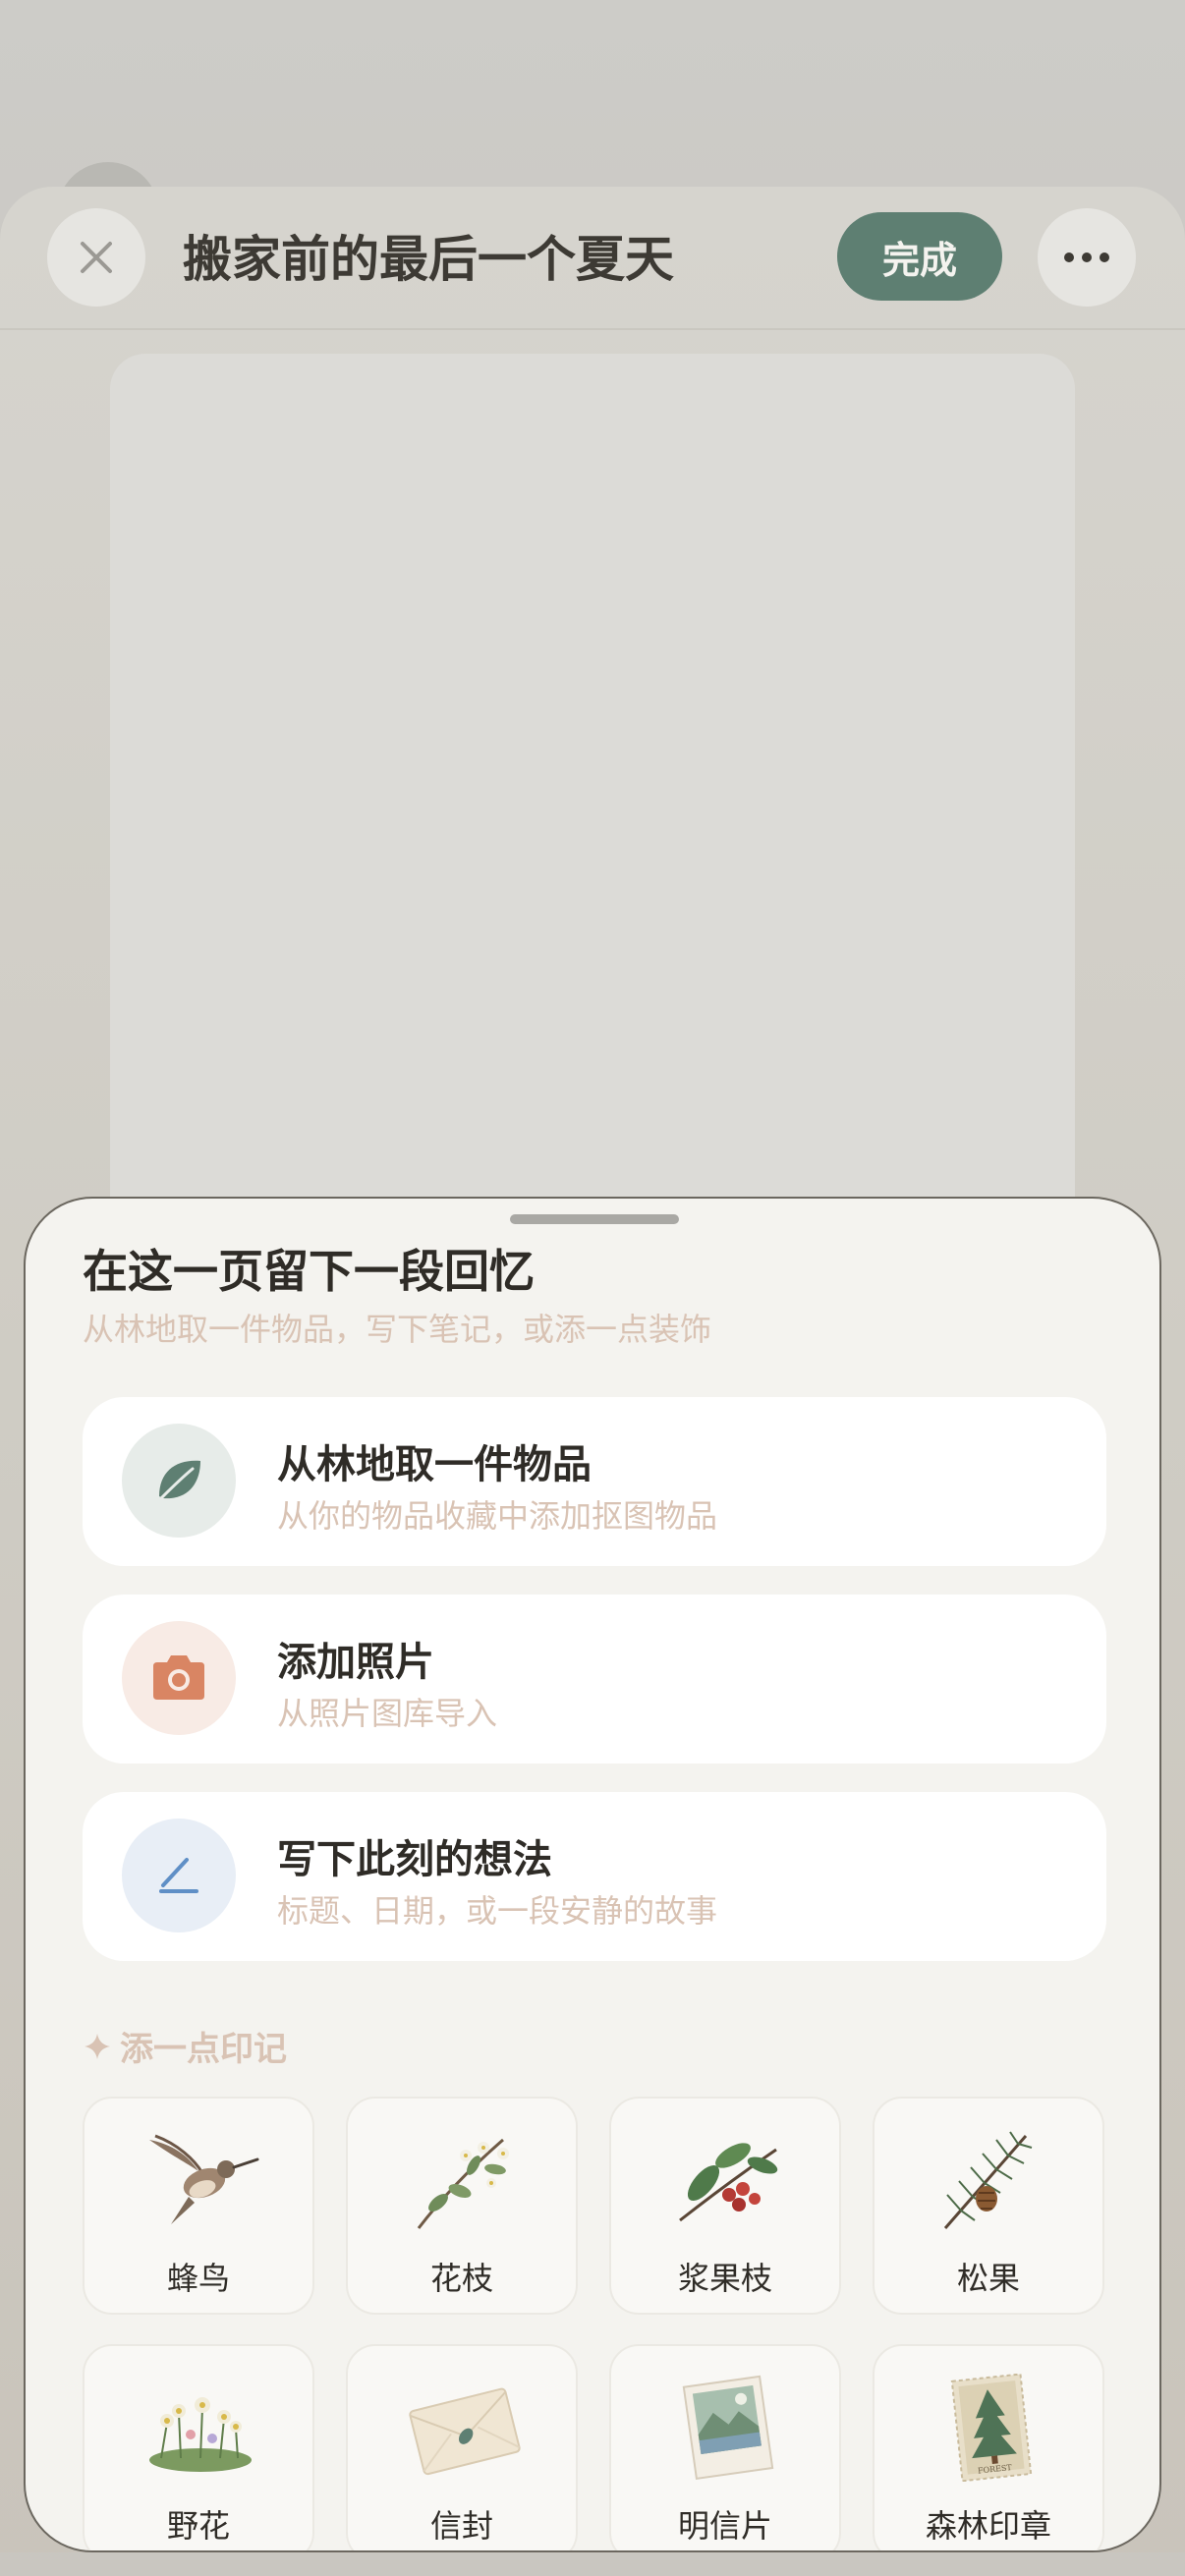  I want to click on close-button, so click(96, 257).